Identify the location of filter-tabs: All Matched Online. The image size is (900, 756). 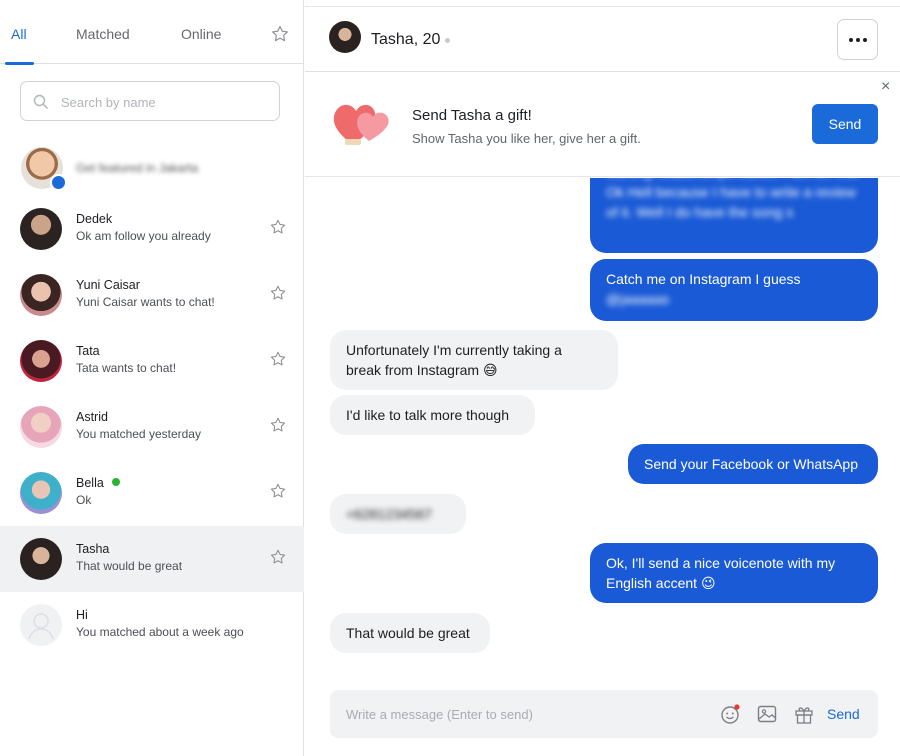
(152, 35).